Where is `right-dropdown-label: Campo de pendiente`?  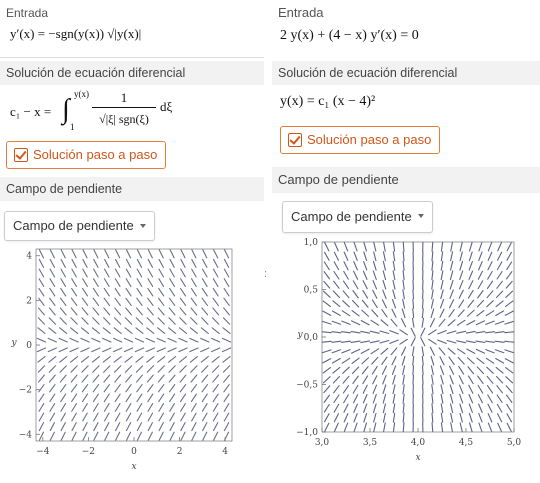
right-dropdown-label: Campo de pendiente is located at coordinates (351, 216).